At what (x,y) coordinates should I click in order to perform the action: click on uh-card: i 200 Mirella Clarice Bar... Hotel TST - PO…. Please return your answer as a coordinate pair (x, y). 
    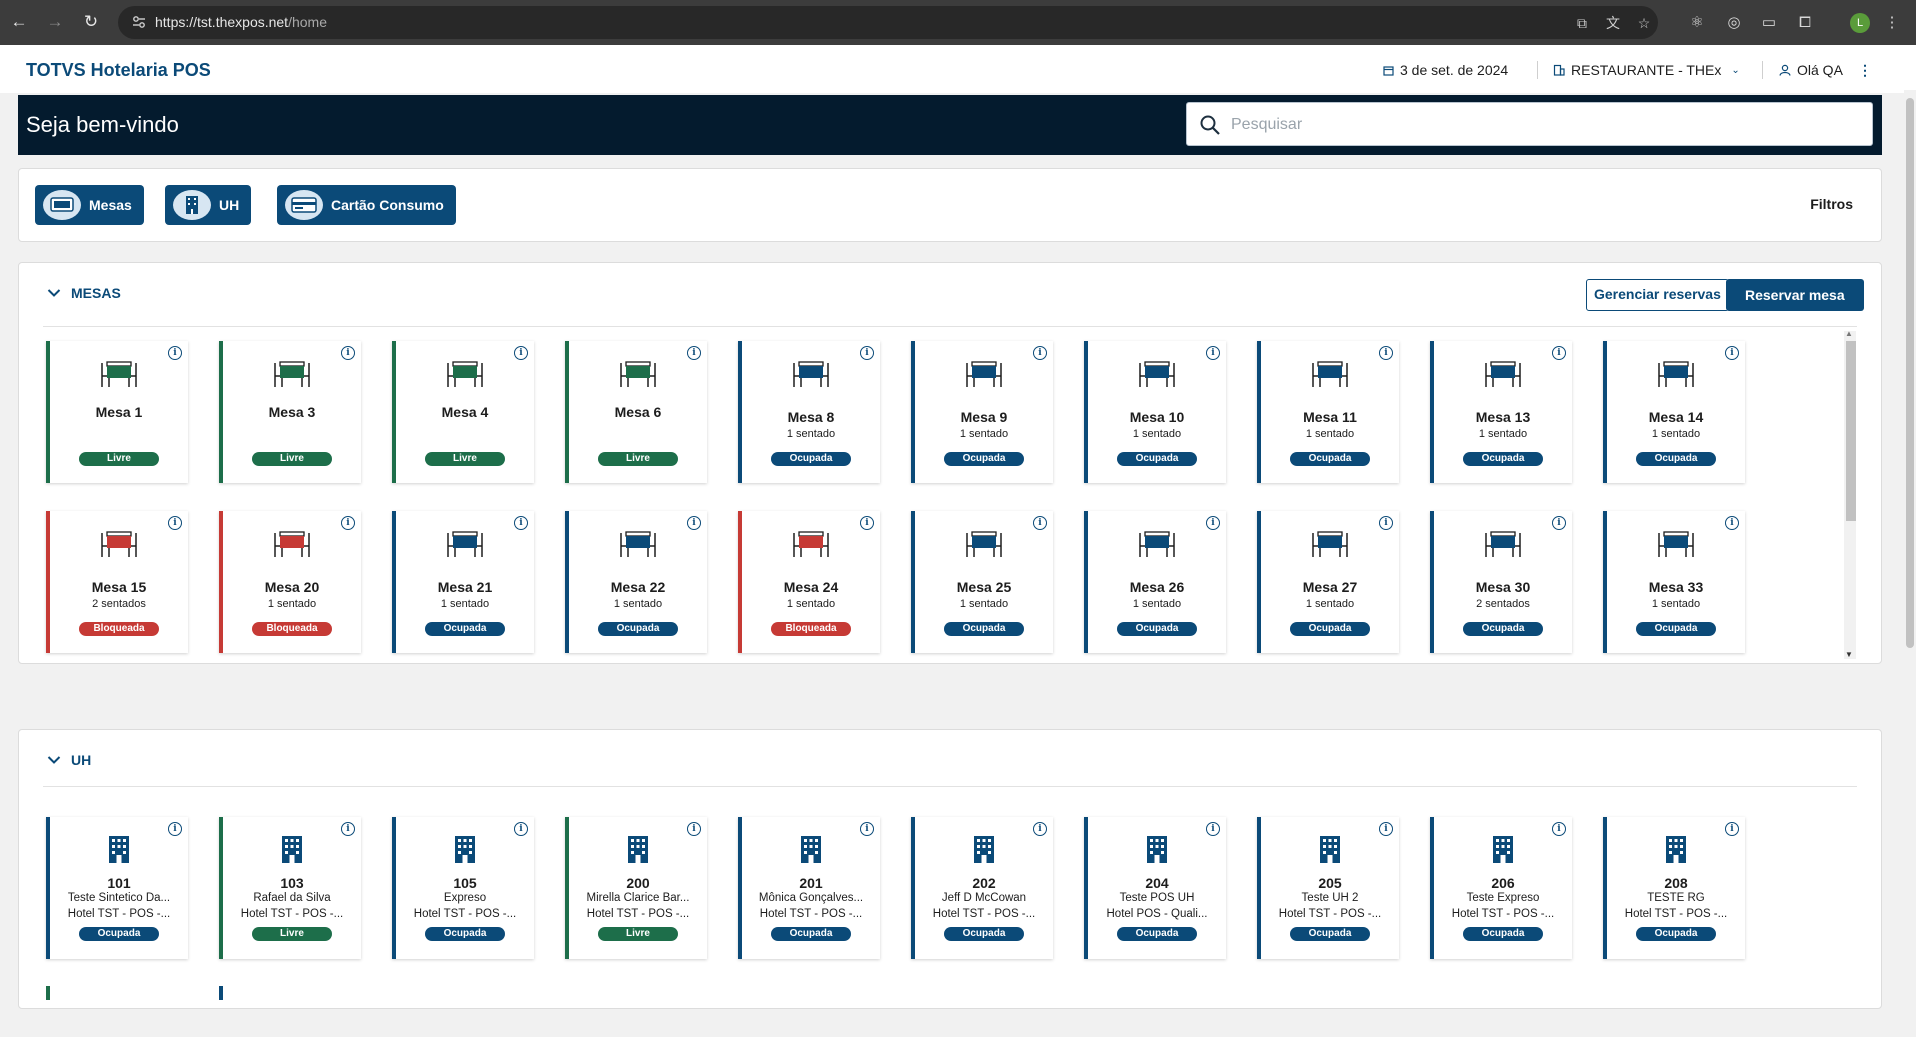
    Looking at the image, I should click on (636, 888).